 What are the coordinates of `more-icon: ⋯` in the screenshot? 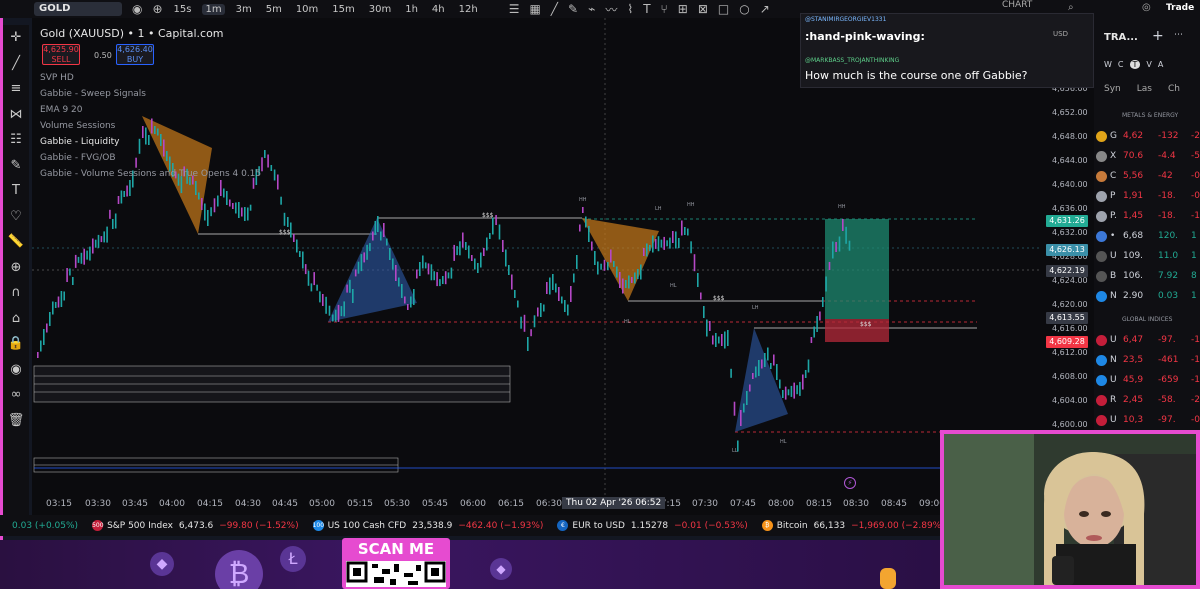 It's located at (1178, 35).